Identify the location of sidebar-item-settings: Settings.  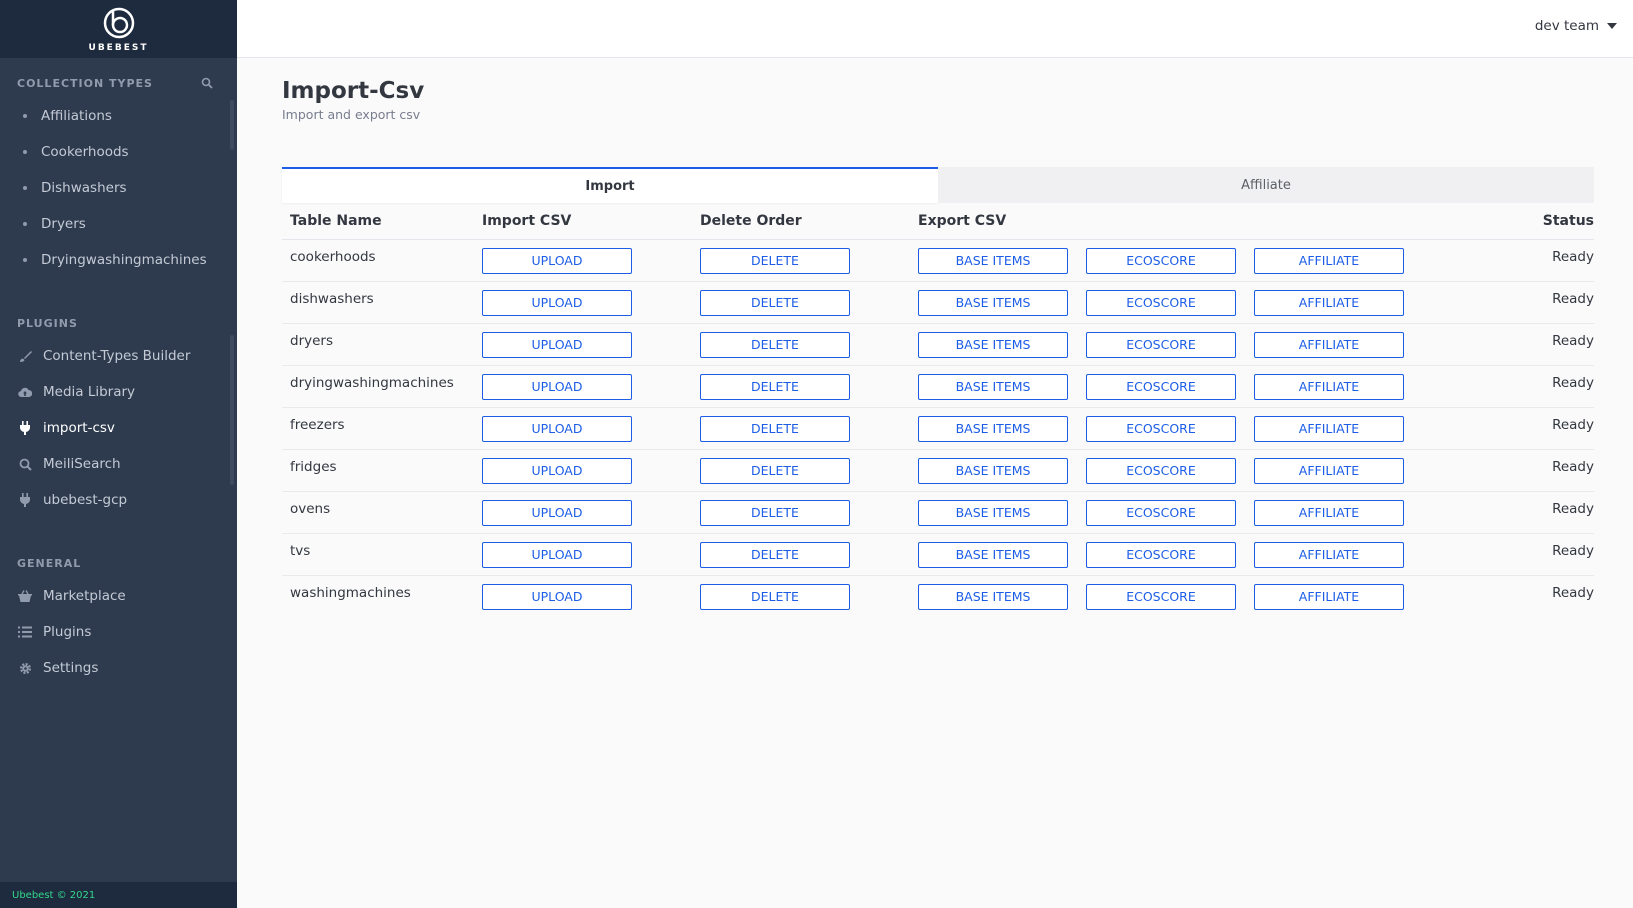
(118, 668).